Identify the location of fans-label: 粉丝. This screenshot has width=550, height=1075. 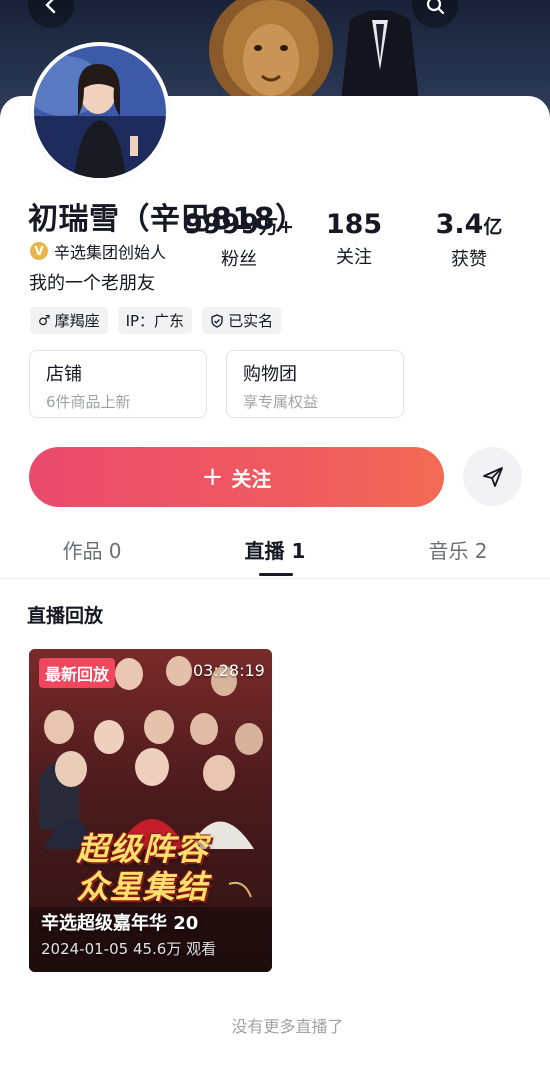
(239, 259).